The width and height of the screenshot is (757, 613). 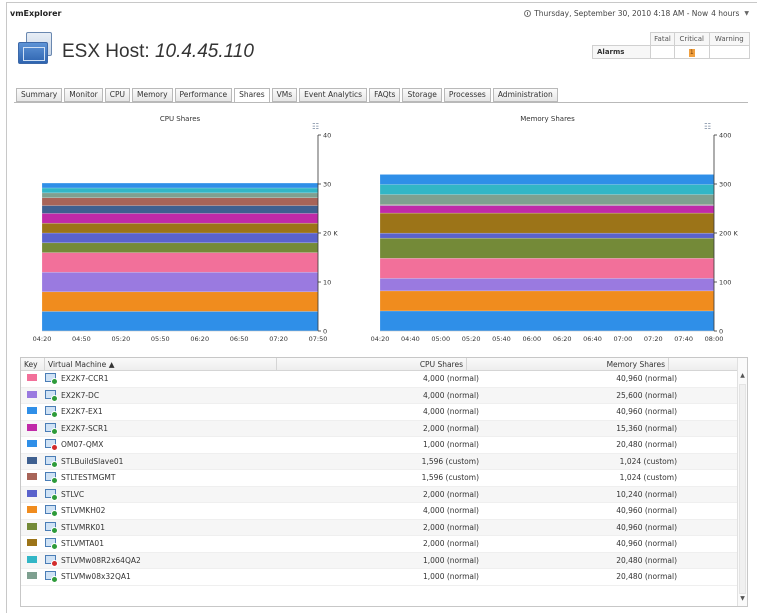 What do you see at coordinates (101, 561) in the screenshot?
I see `vm-name: STLVMw08R2x64QA2` at bounding box center [101, 561].